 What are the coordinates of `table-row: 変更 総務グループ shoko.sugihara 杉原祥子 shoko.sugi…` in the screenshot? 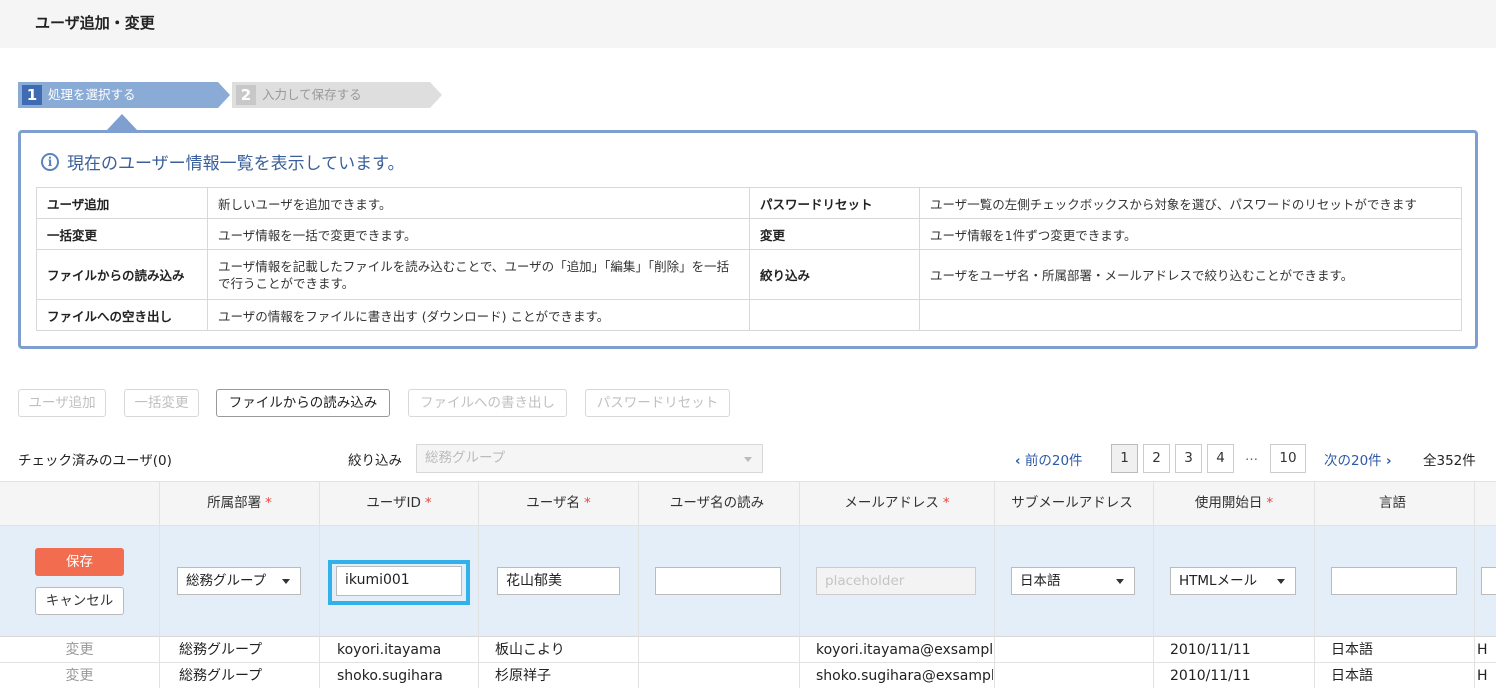 It's located at (748, 675).